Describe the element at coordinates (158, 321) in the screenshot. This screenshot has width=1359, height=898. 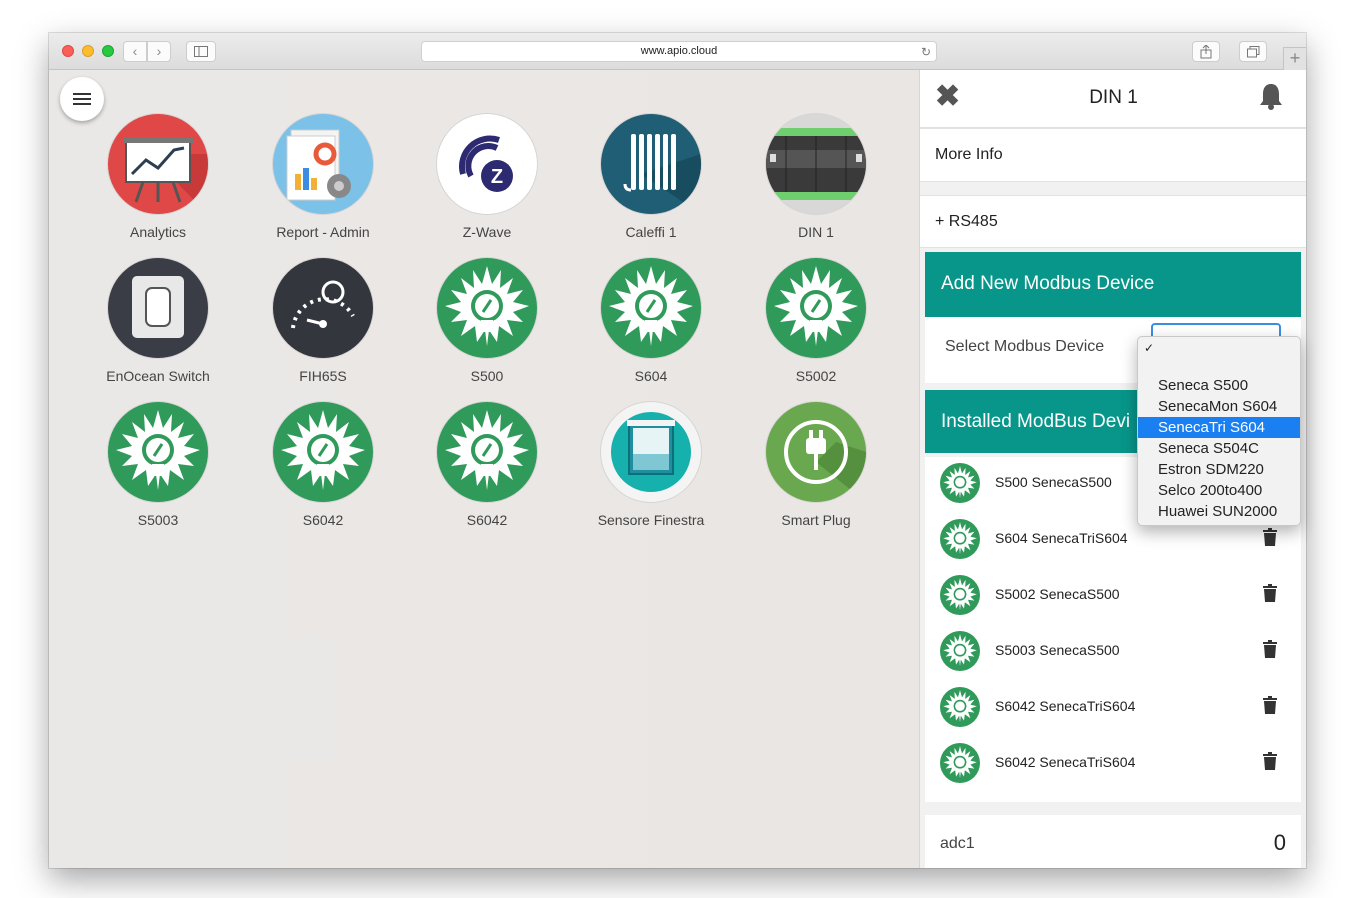
I see `tile-enocean-switch: EnOcean Switch` at that location.